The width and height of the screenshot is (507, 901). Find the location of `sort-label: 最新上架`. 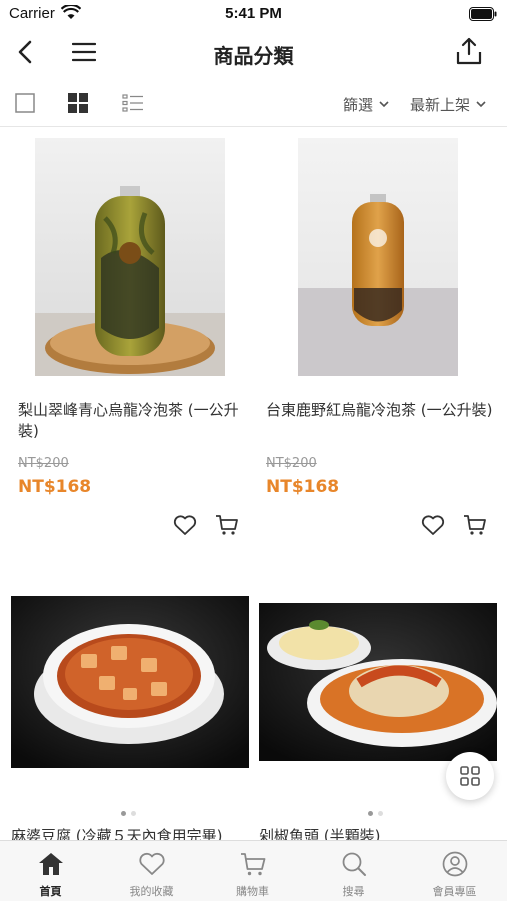

sort-label: 最新上架 is located at coordinates (440, 105).